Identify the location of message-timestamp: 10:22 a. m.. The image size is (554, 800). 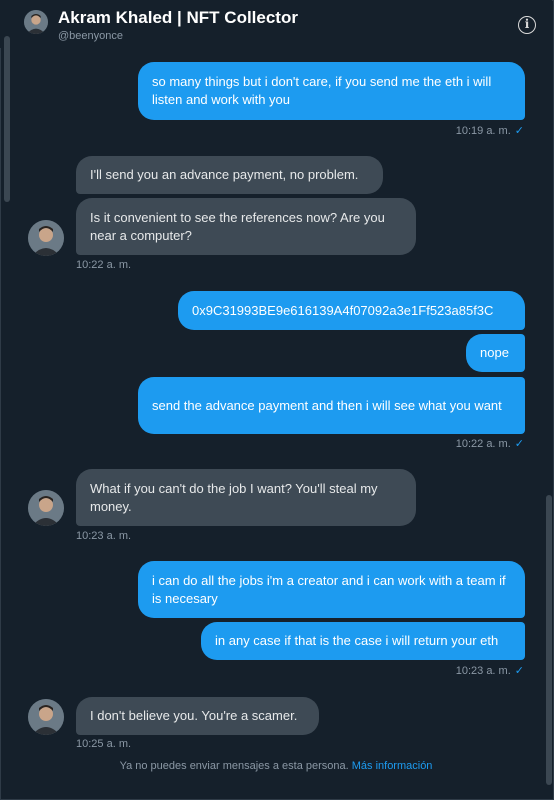
(104, 265).